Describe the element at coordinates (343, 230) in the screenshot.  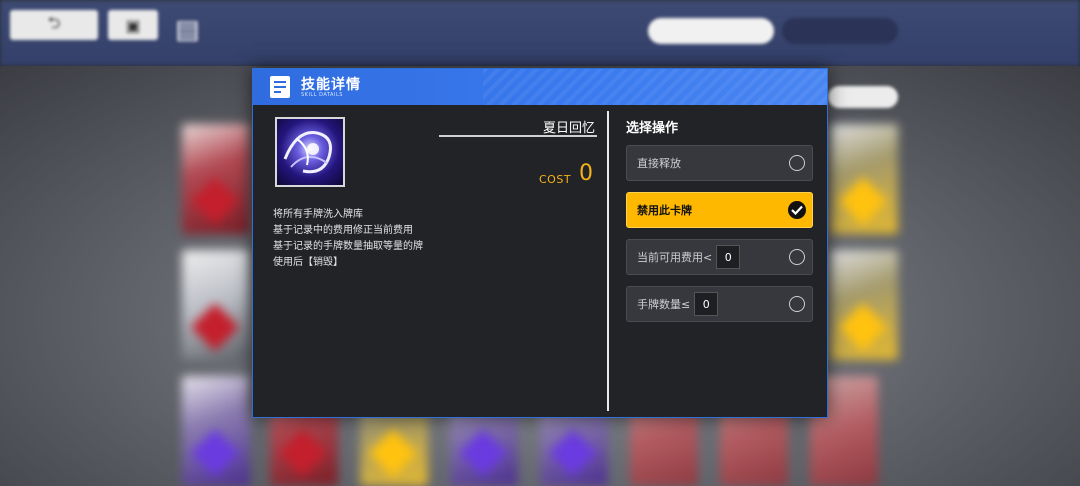
I see `description-line: 基于记录中的费用修正当前费用` at that location.